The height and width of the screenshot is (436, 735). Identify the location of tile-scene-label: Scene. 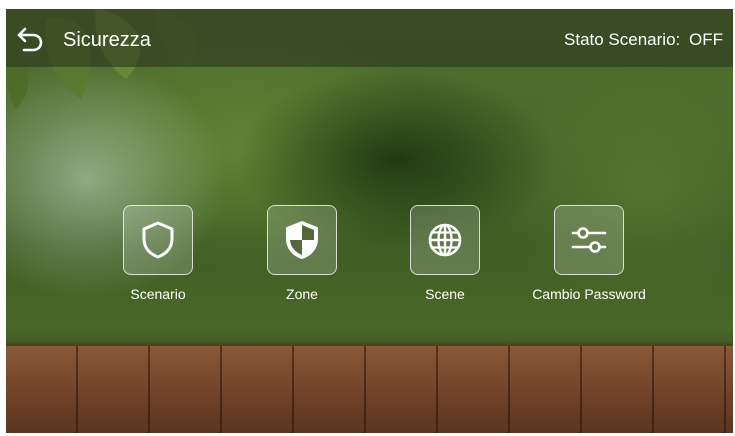
(445, 294).